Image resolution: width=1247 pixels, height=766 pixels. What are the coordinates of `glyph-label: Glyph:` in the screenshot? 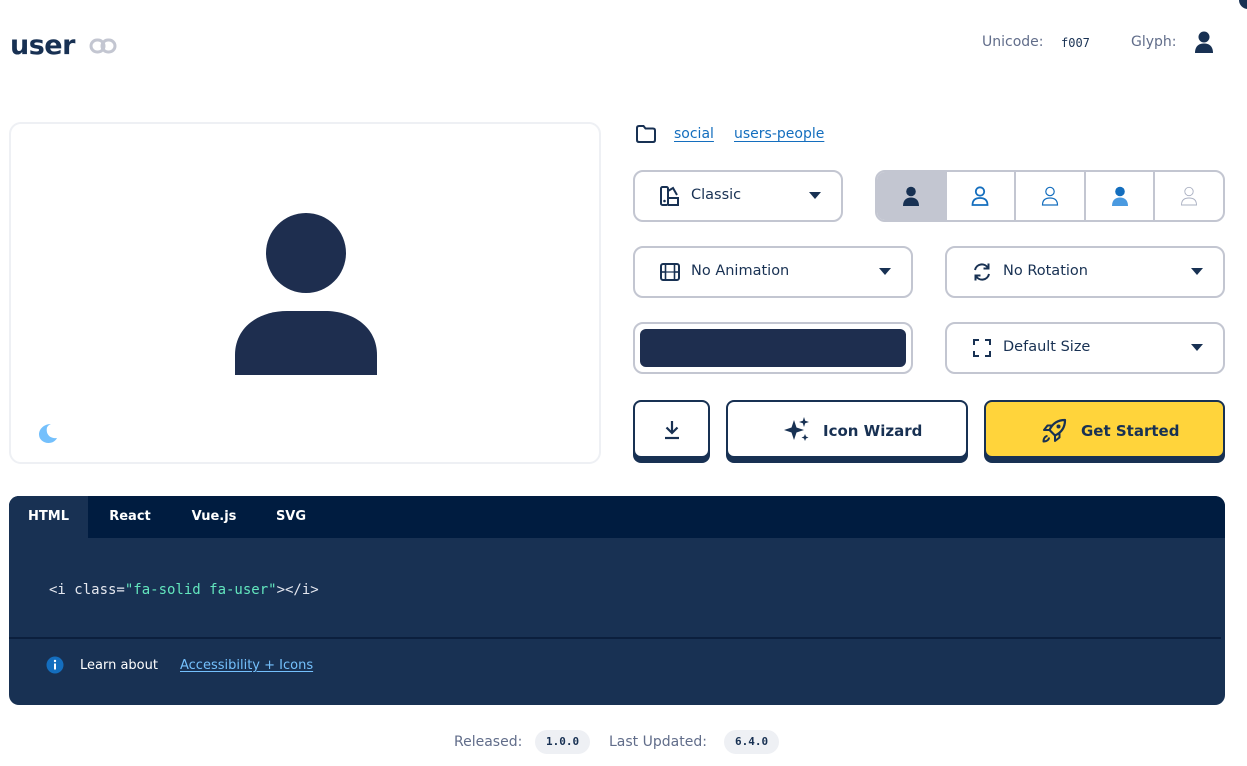 It's located at (1154, 42).